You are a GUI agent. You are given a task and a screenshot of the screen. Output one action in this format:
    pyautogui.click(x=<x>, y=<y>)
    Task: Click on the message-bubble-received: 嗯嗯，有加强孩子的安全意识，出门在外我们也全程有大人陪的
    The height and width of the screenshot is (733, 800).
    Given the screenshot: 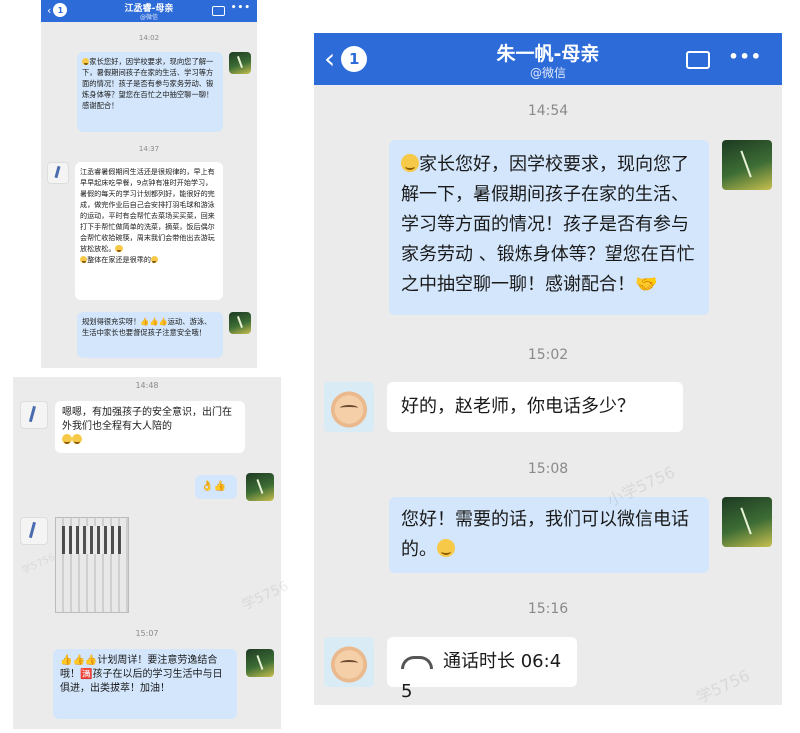 What is the action you would take?
    pyautogui.click(x=150, y=427)
    